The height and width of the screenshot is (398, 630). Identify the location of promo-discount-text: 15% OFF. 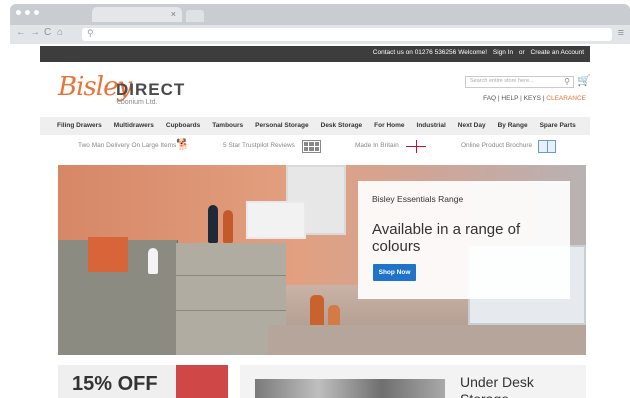
(115, 384).